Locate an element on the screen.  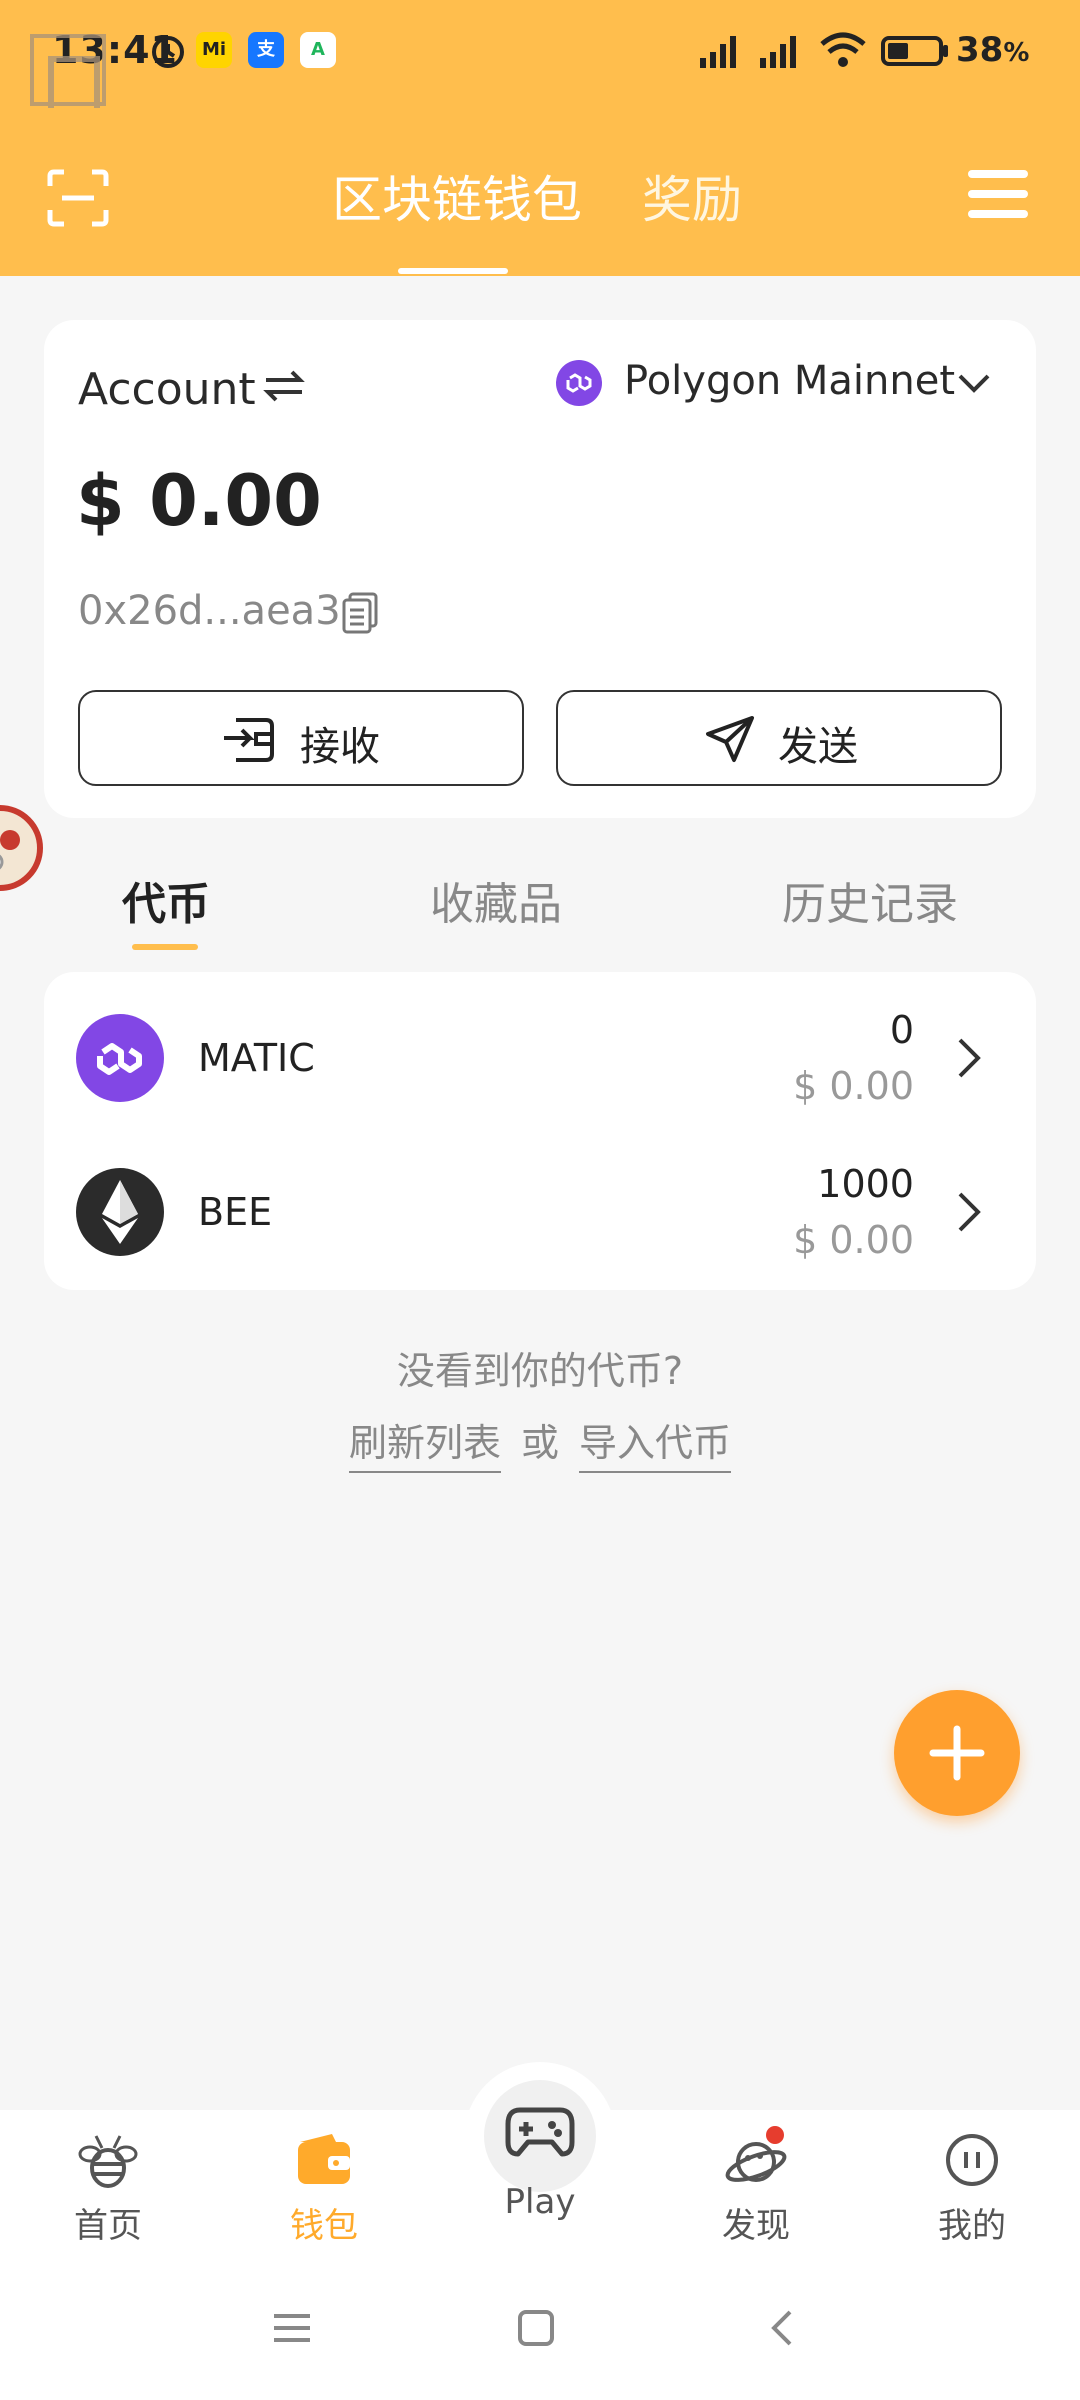
status-bar: 13:41 Mi 支 A 38% is located at coordinates (540, 54).